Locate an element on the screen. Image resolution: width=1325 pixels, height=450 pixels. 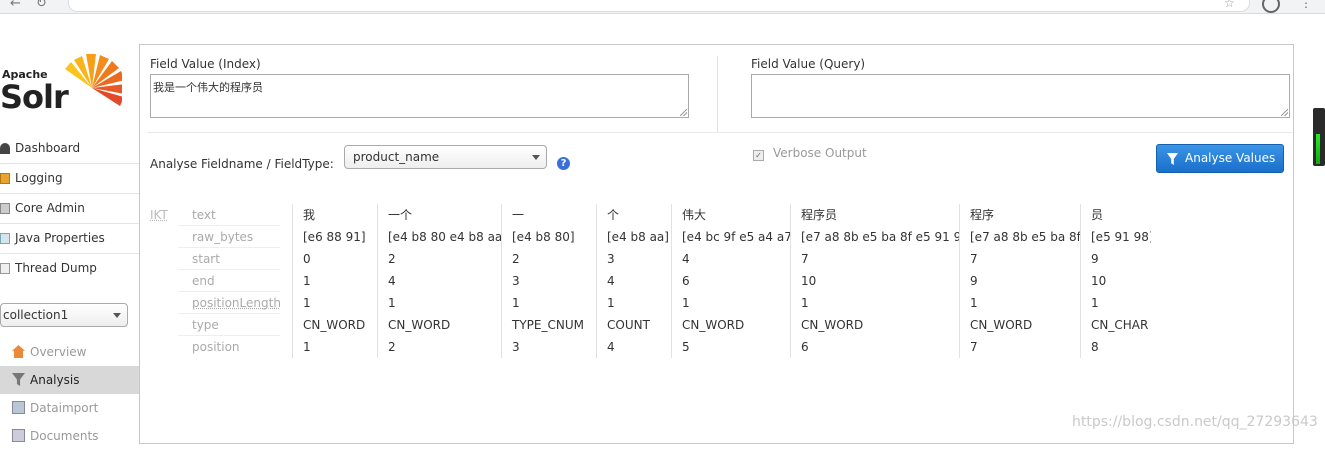
token-column: 一个 [e4 b8 80 e4 b8 aa] 2 4 1 CN_WORD 2 is located at coordinates (439, 281).